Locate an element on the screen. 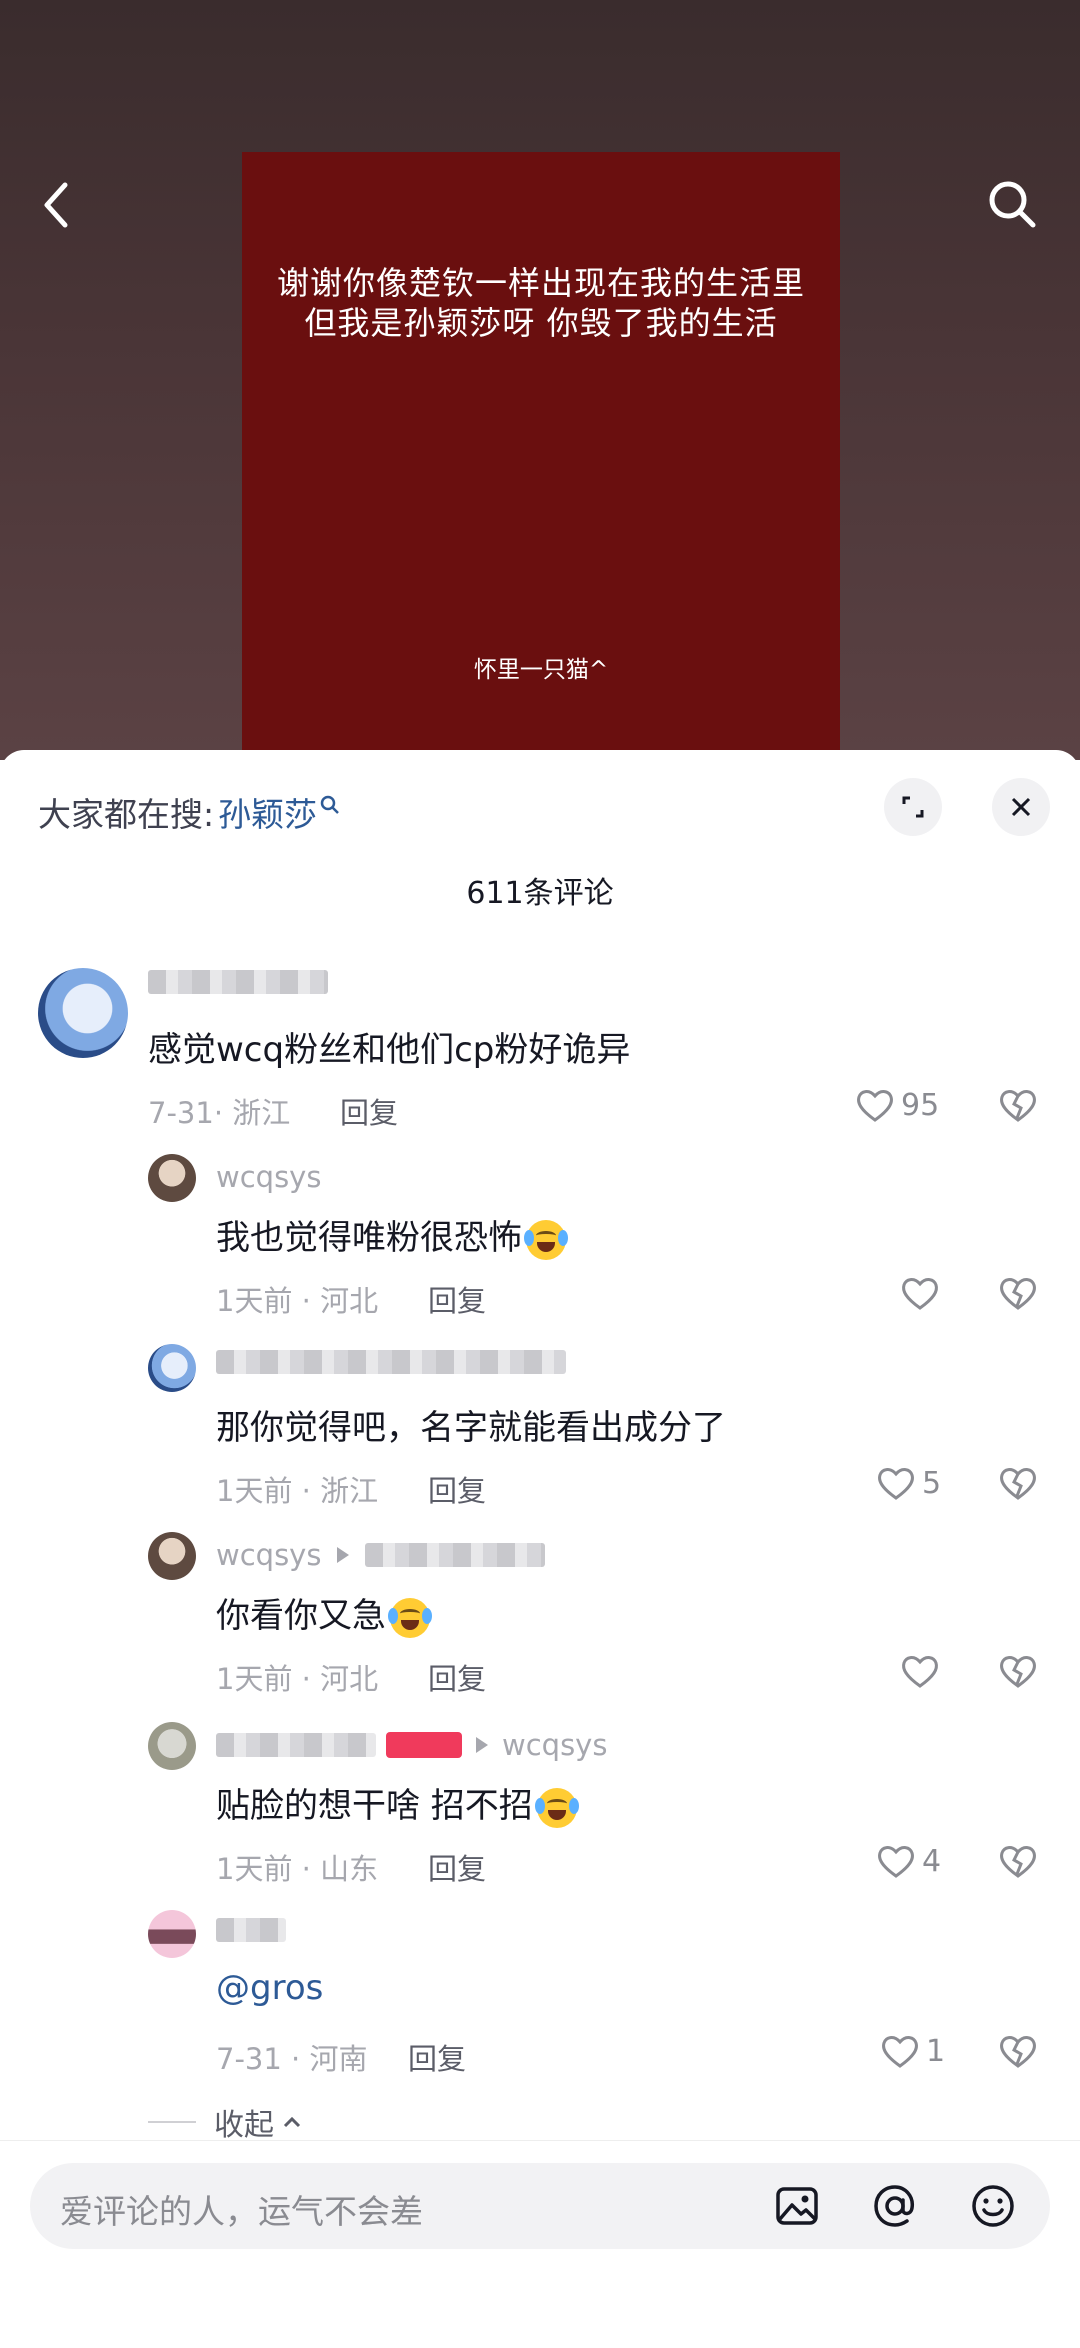 Image resolution: width=1080 pixels, height=2348 pixels. mention-button is located at coordinates (895, 2206).